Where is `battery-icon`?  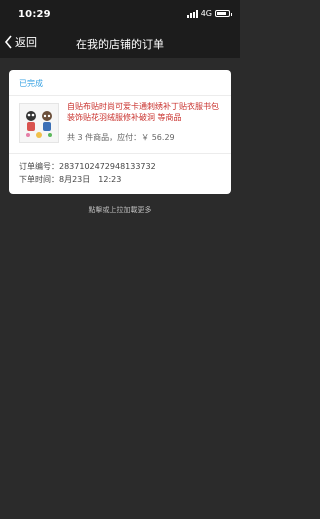
battery-icon is located at coordinates (223, 13).